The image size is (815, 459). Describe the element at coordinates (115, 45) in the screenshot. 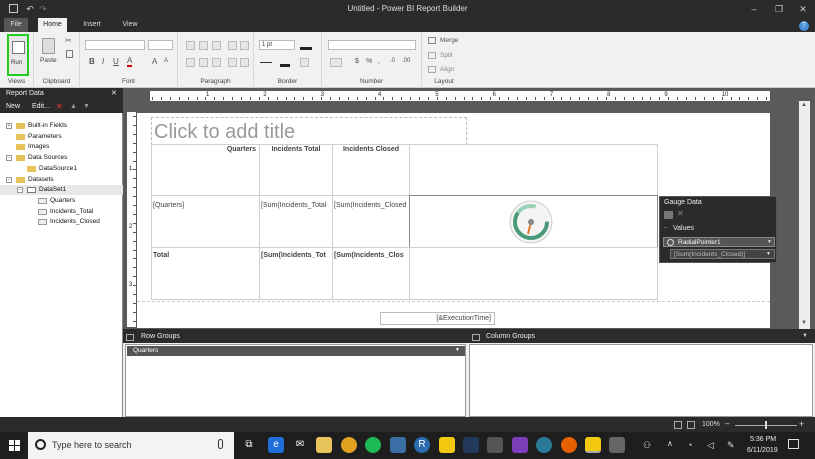

I see `font-family-combo` at that location.